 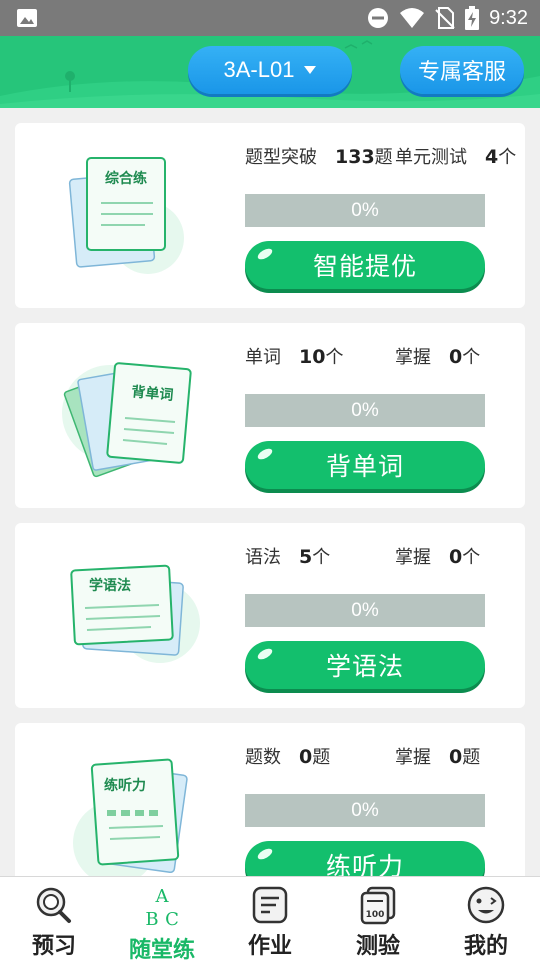 What do you see at coordinates (281, 157) in the screenshot?
I see `stat-label: 题型突破` at bounding box center [281, 157].